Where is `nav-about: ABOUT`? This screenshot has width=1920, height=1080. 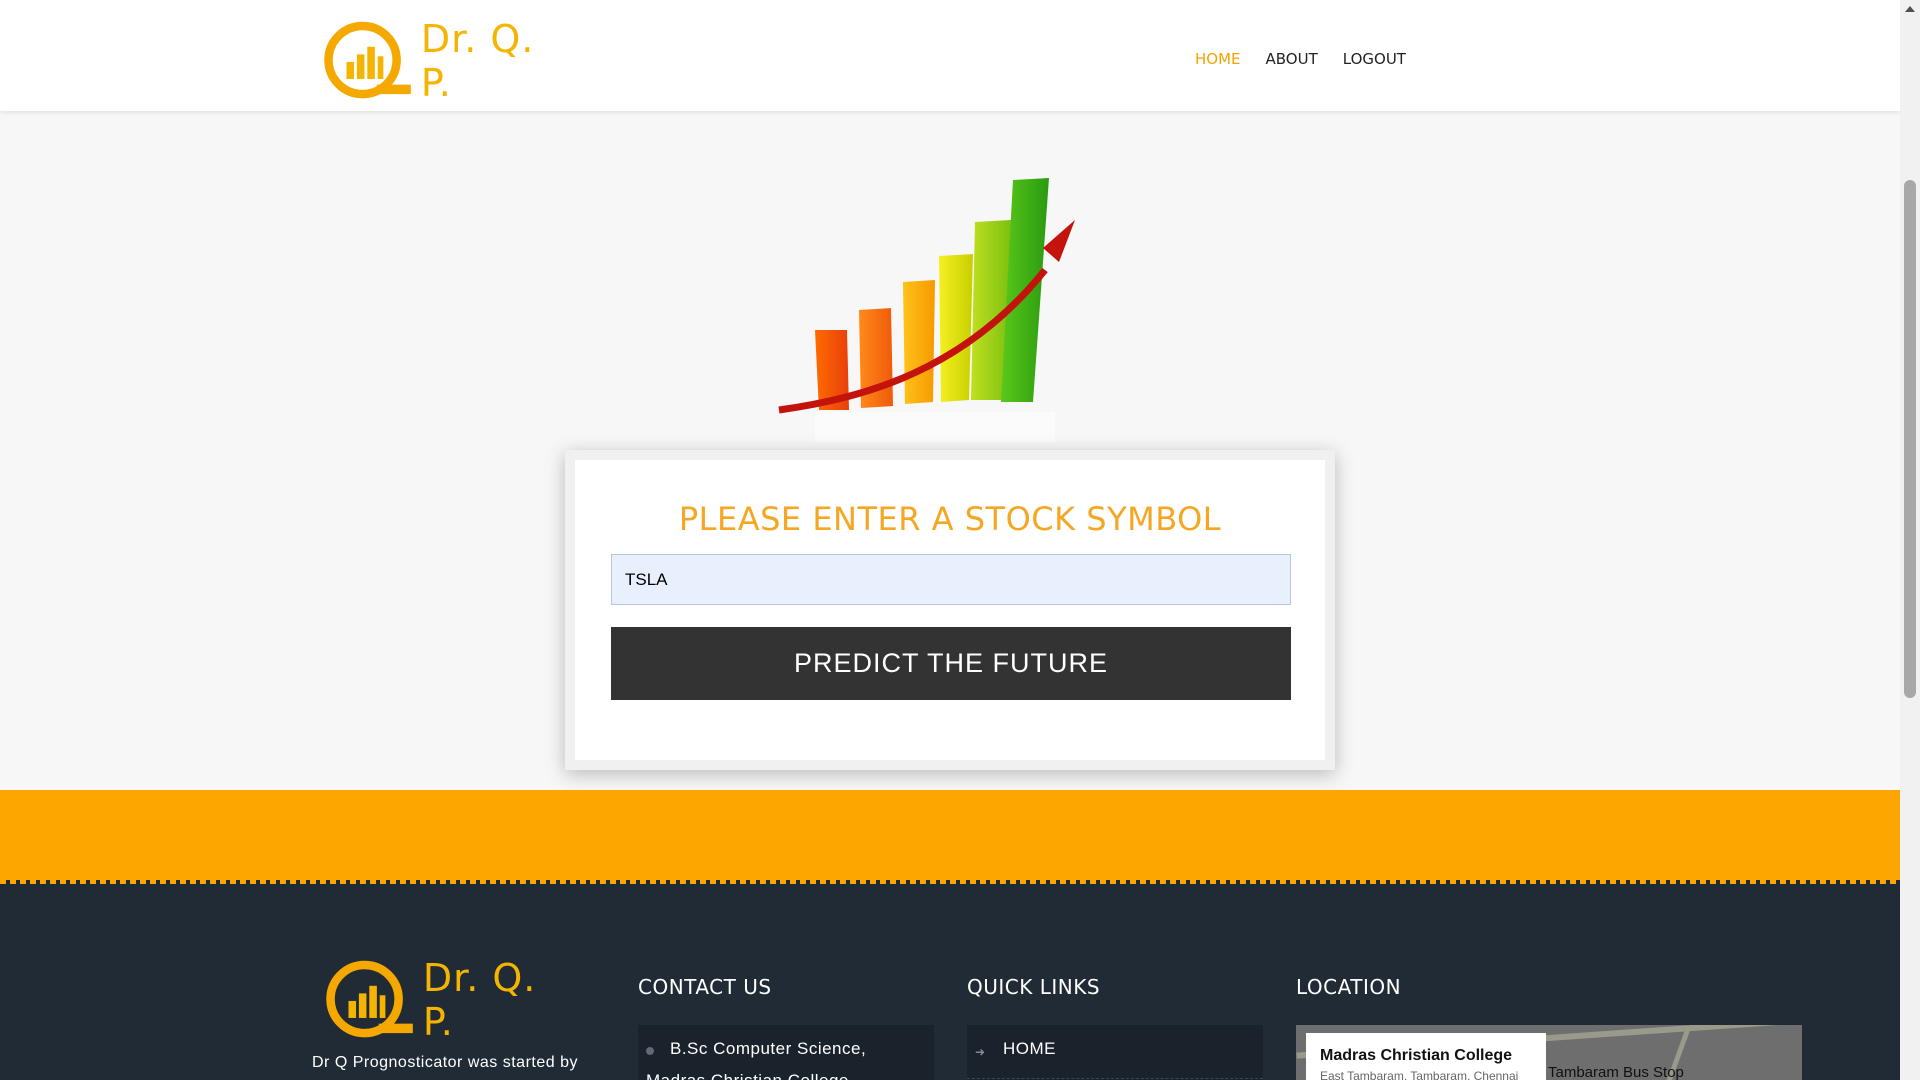 nav-about: ABOUT is located at coordinates (1292, 59).